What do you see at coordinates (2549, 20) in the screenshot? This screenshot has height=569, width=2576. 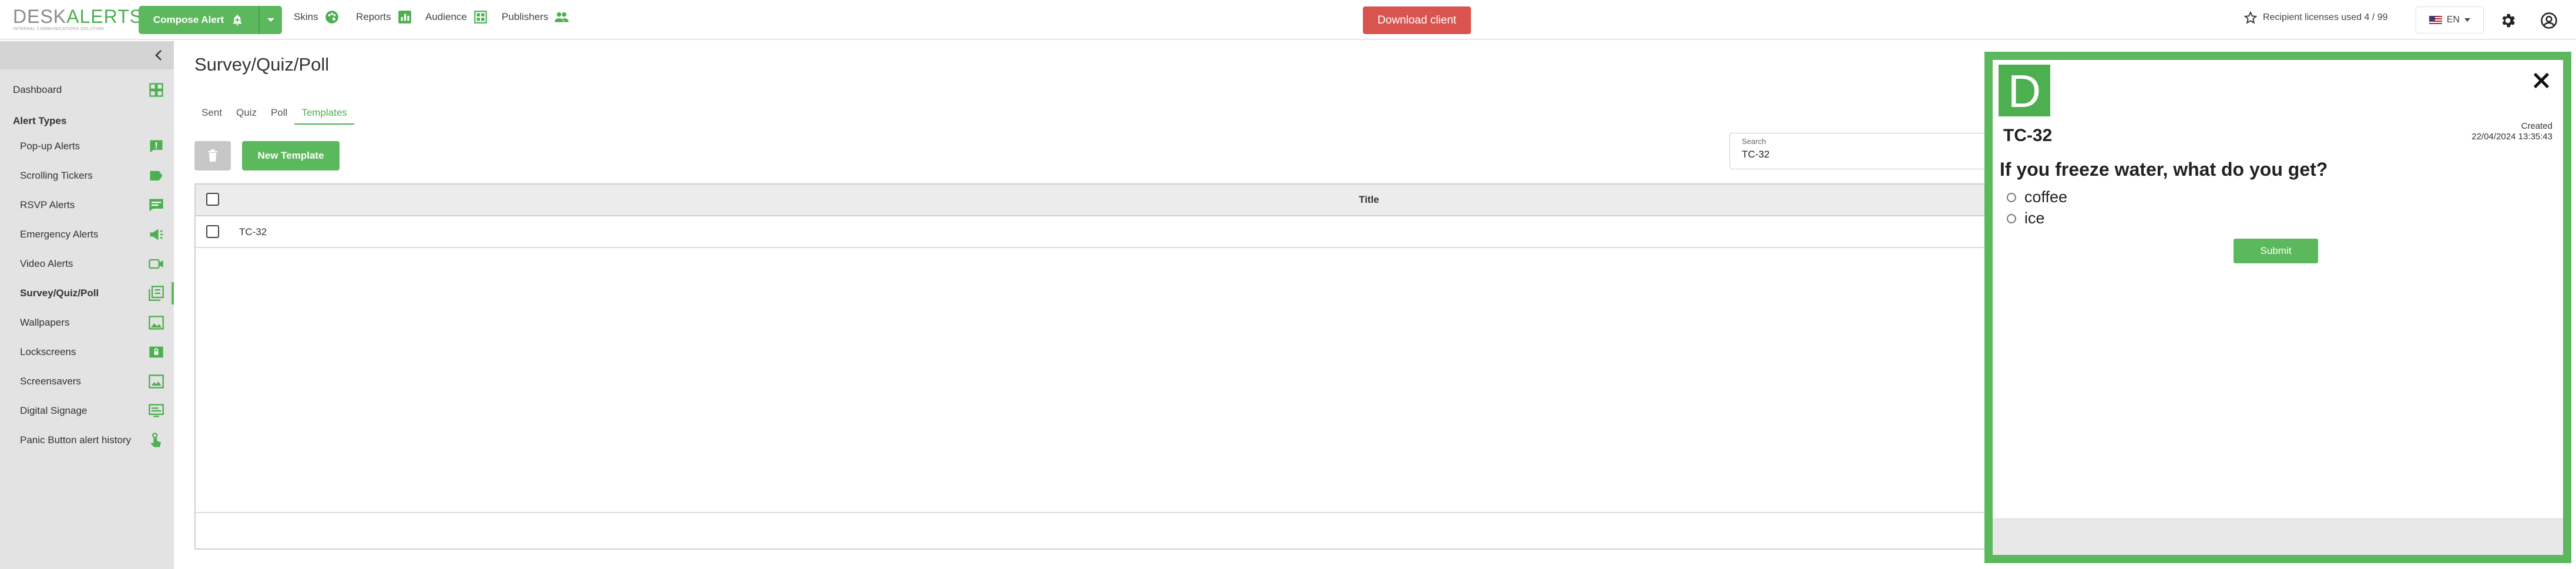 I see `user-account-icon` at bounding box center [2549, 20].